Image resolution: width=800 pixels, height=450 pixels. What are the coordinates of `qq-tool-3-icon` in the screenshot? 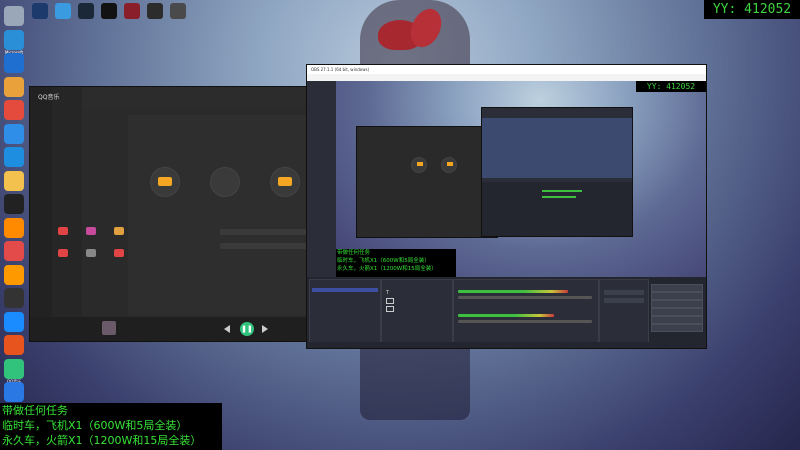 It's located at (119, 231).